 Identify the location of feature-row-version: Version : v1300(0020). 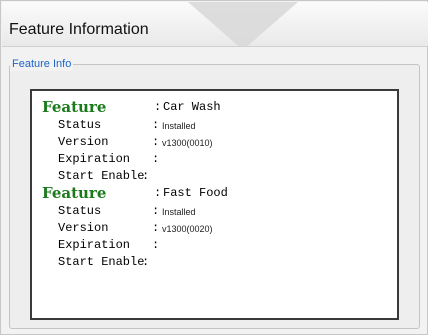
(212, 228).